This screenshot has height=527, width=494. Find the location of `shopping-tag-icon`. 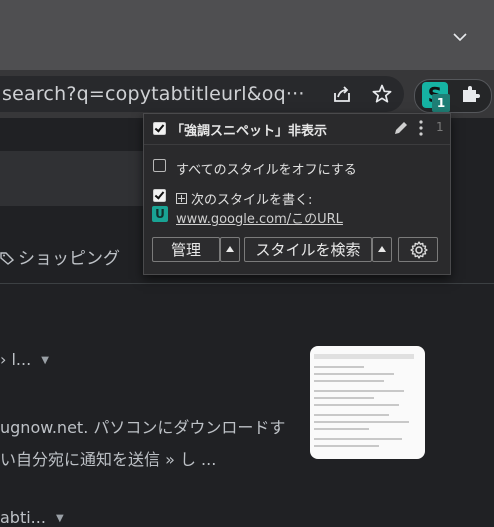

shopping-tag-icon is located at coordinates (7, 258).